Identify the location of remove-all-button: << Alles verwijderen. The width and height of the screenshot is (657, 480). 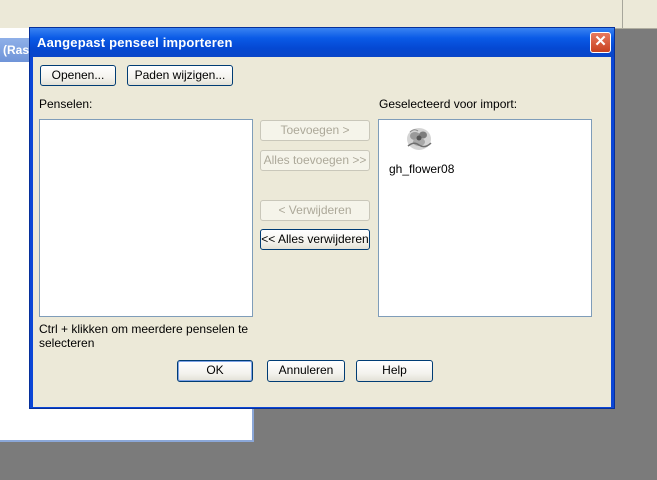
(315, 239).